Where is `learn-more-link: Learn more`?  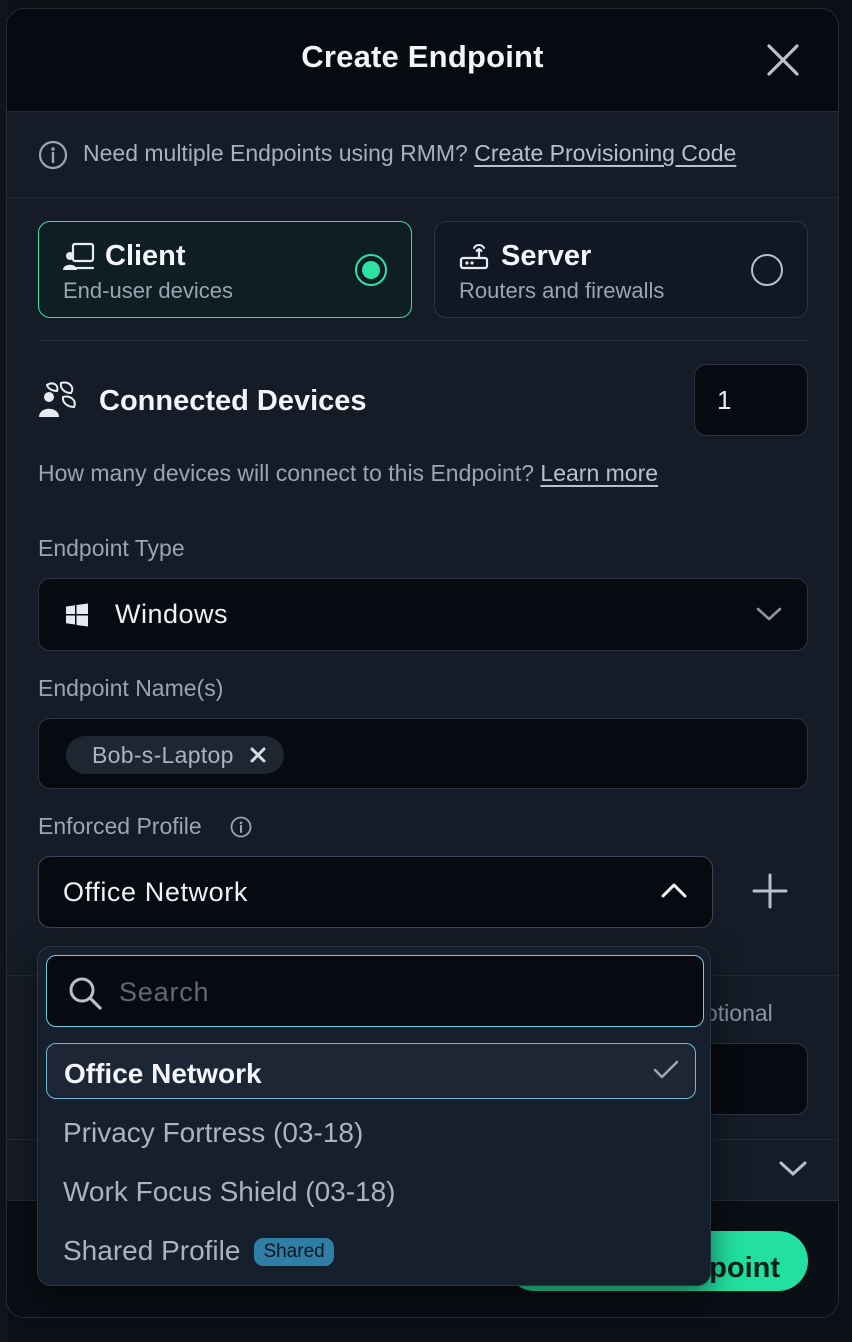
learn-more-link: Learn more is located at coordinates (599, 473).